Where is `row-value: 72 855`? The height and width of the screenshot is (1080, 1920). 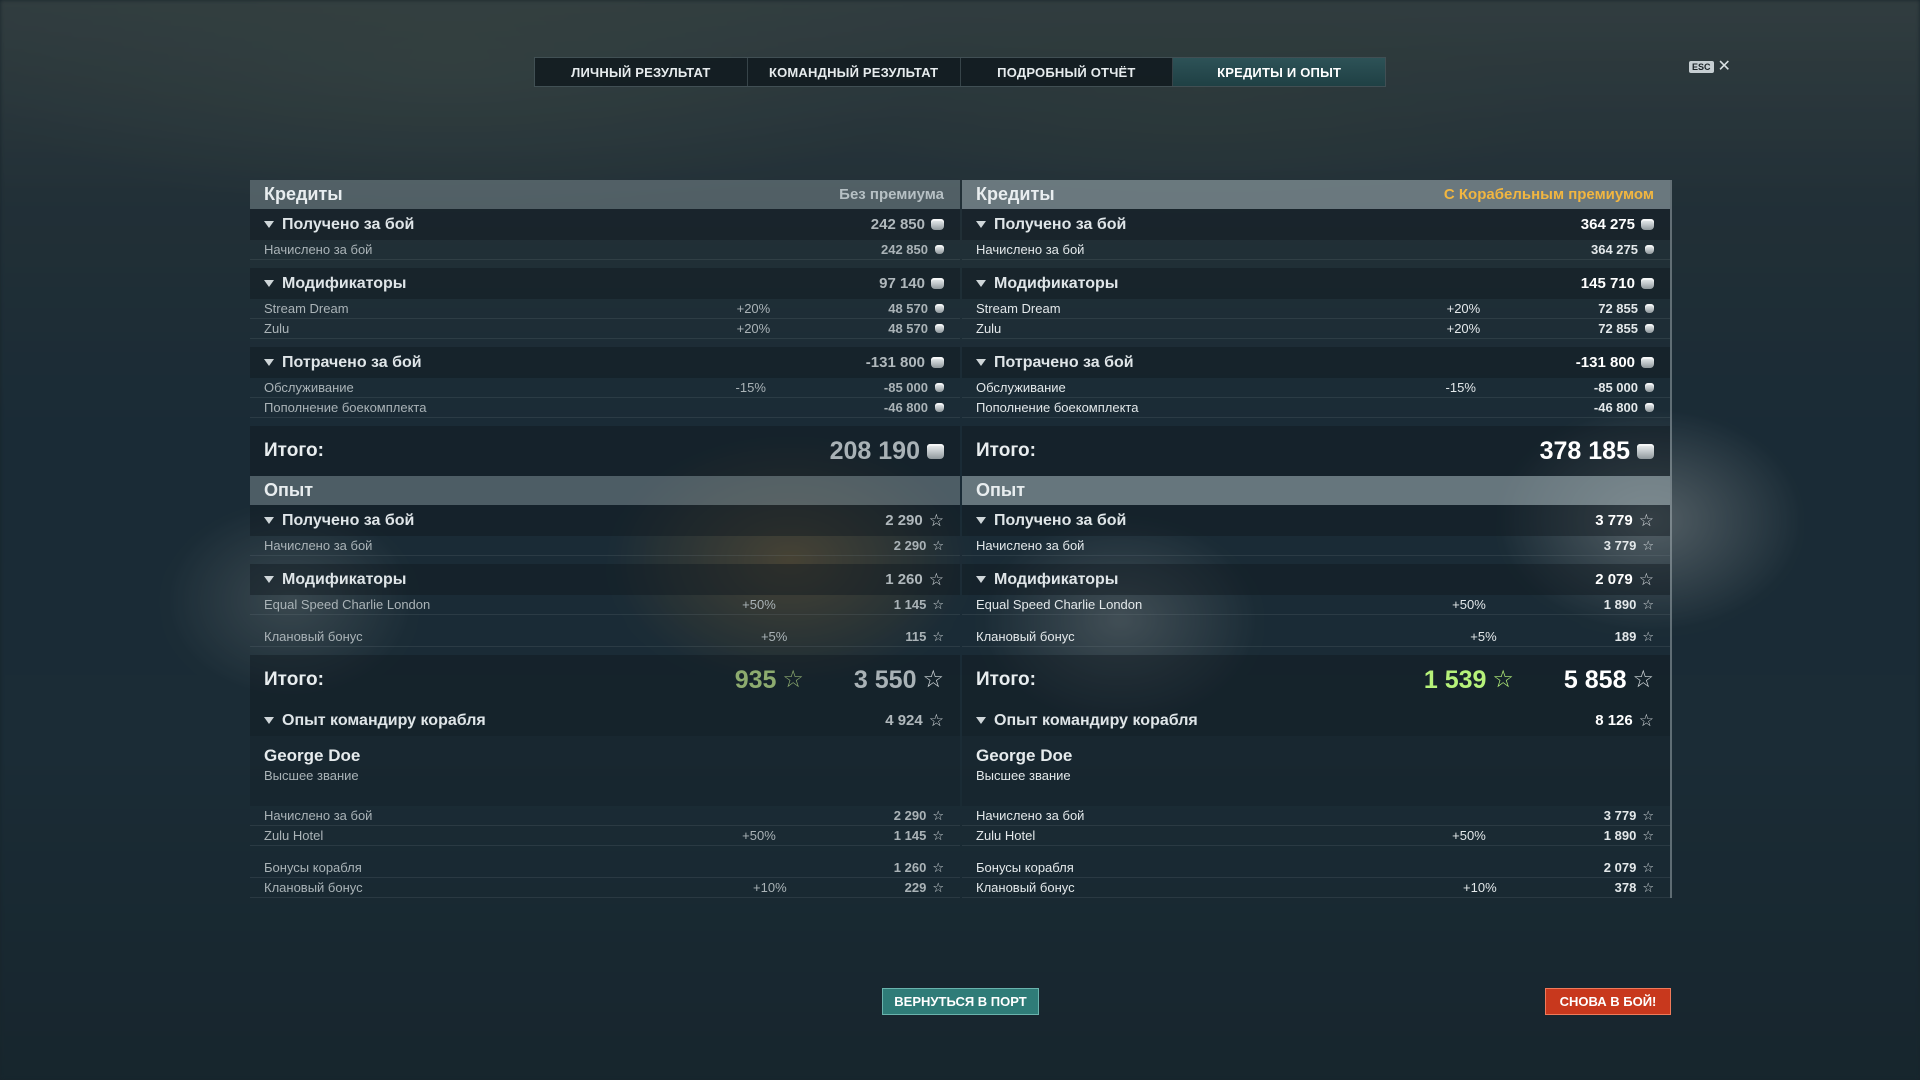
row-value: 72 855 is located at coordinates (1618, 328).